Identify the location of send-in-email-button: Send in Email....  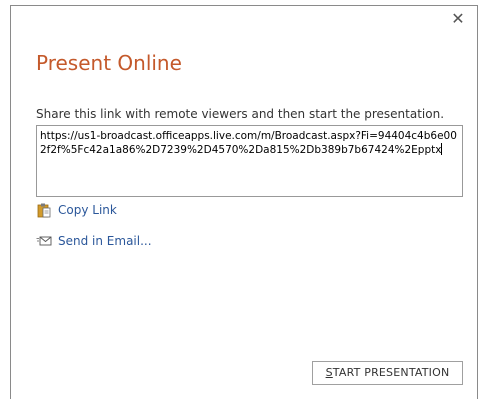
(94, 241).